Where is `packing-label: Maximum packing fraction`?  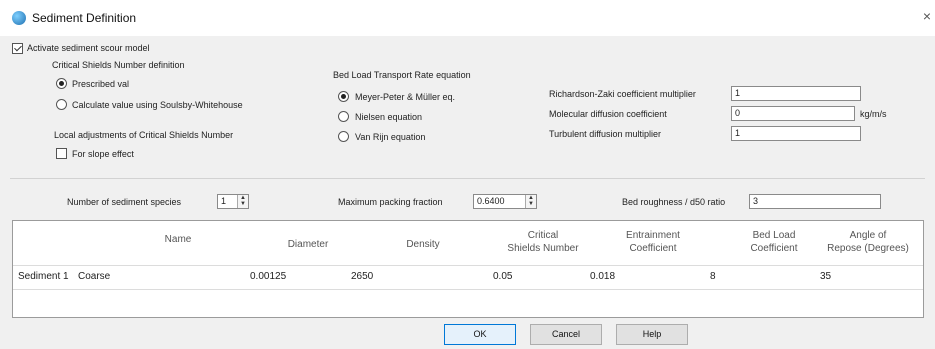
packing-label: Maximum packing fraction is located at coordinates (390, 202).